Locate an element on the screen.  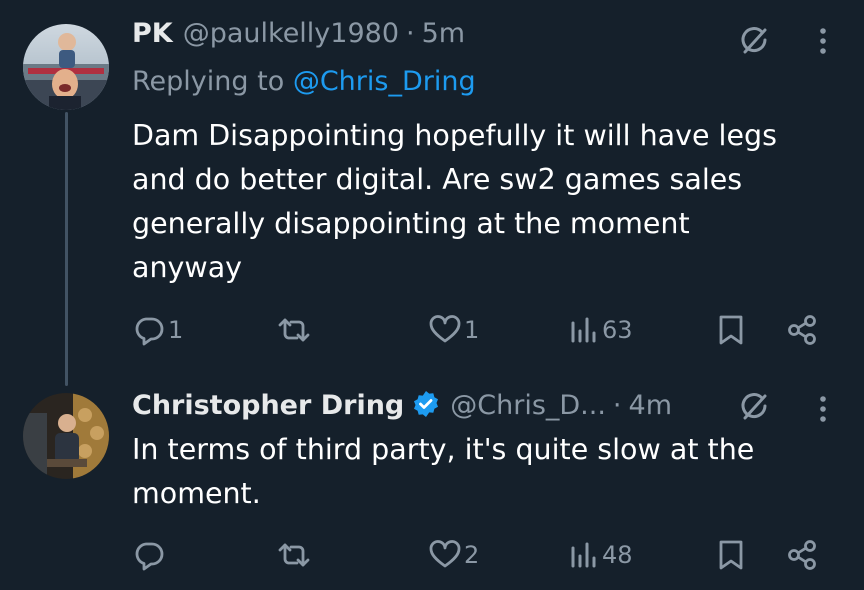
view-count: 48 is located at coordinates (617, 555).